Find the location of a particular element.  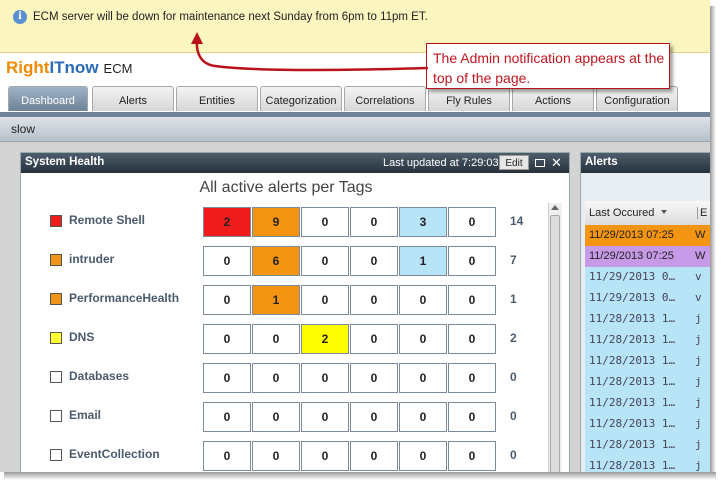

callout-arrow is located at coordinates (310, 52).